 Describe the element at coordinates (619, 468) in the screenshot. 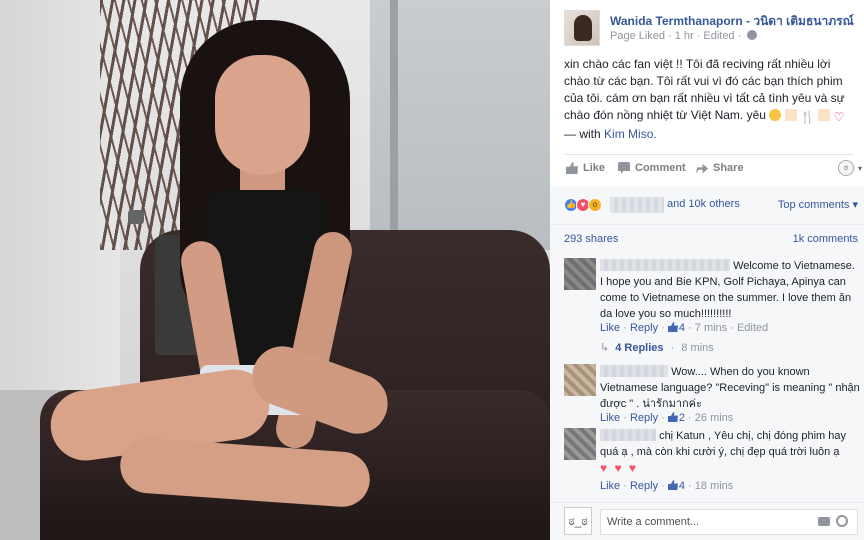

I see `hearts-emoji: ♥ ♥ ♥` at that location.